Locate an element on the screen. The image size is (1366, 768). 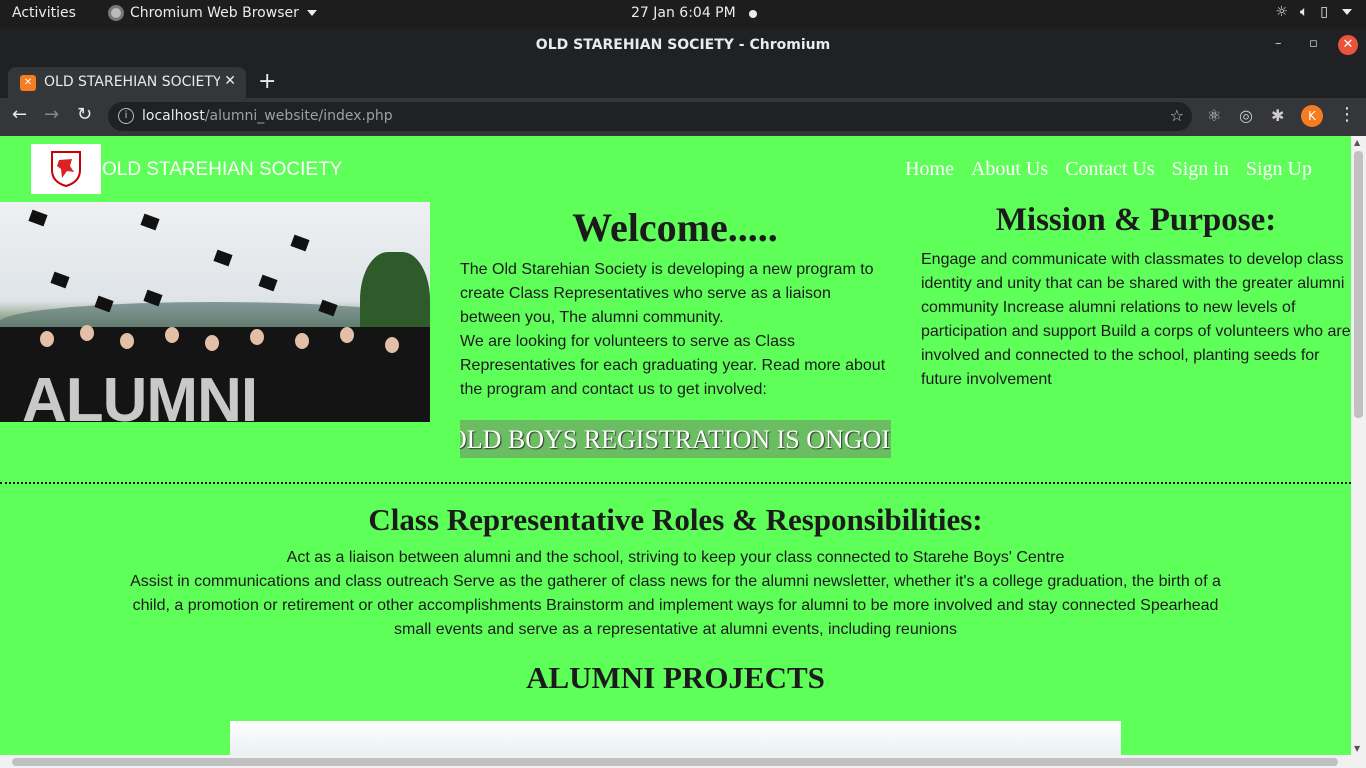
tab-active: ✕ OLD STAREHIAN SOCIETY ✕ is located at coordinates (127, 82).